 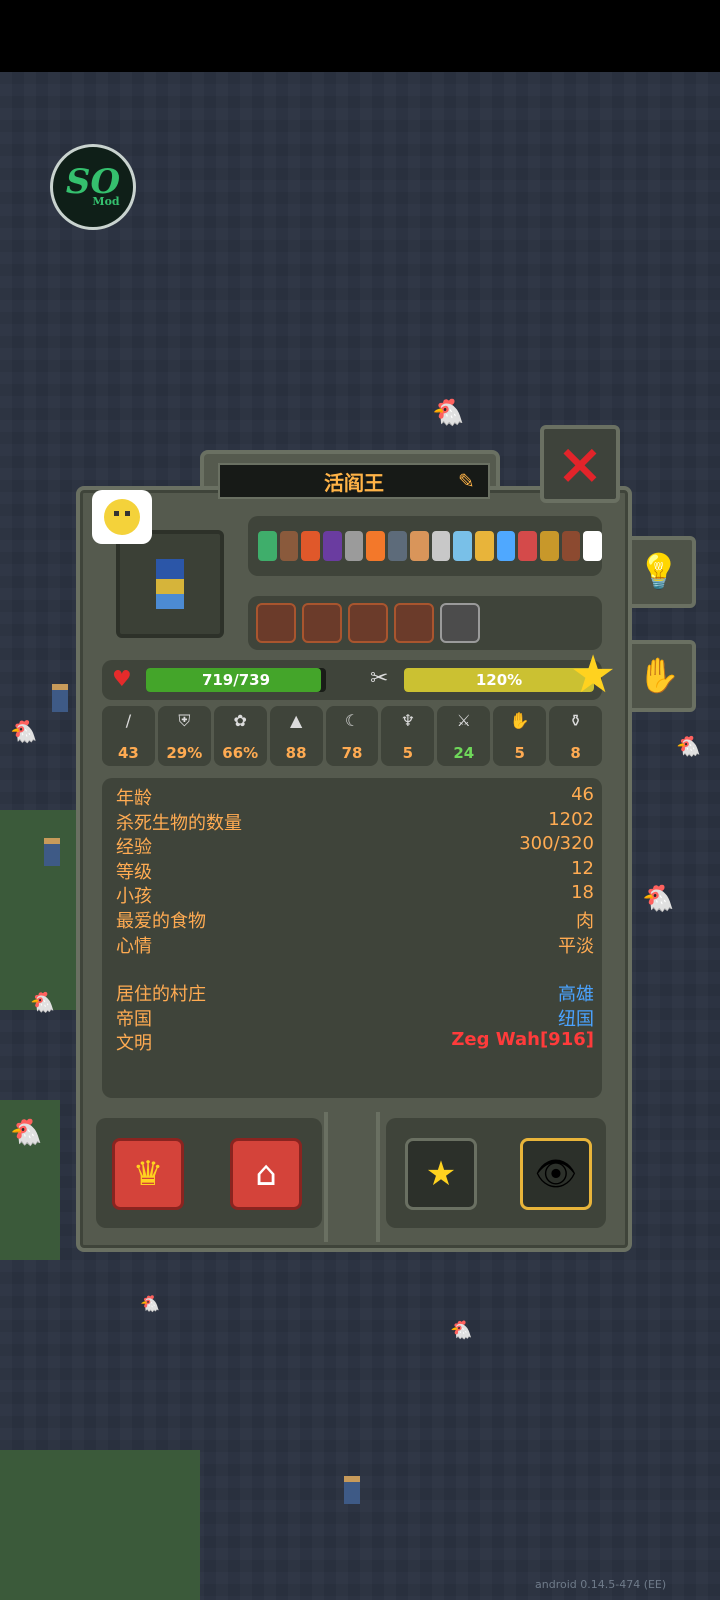 What do you see at coordinates (355, 944) in the screenshot?
I see `info-row: 心情 平淡` at bounding box center [355, 944].